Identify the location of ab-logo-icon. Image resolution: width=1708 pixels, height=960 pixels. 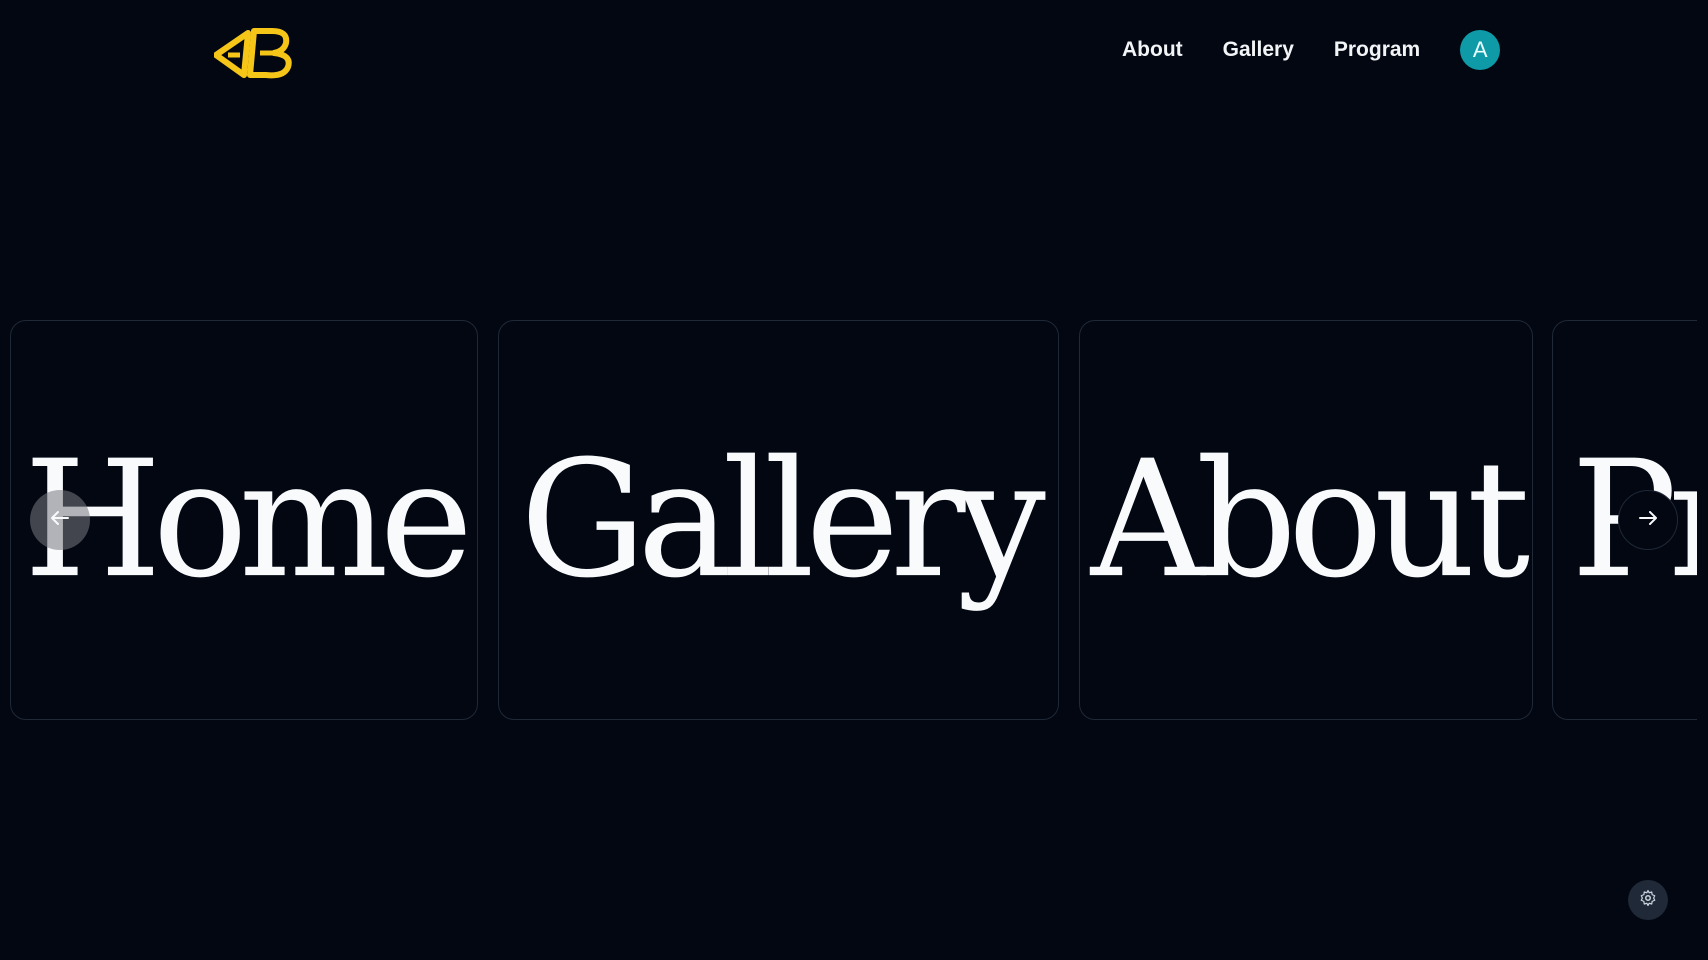
(254, 53).